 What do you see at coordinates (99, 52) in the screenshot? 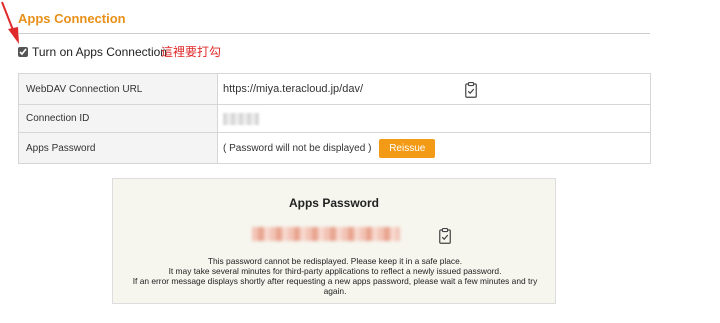
I see `apps-connection-label: Turn on Apps Connection` at bounding box center [99, 52].